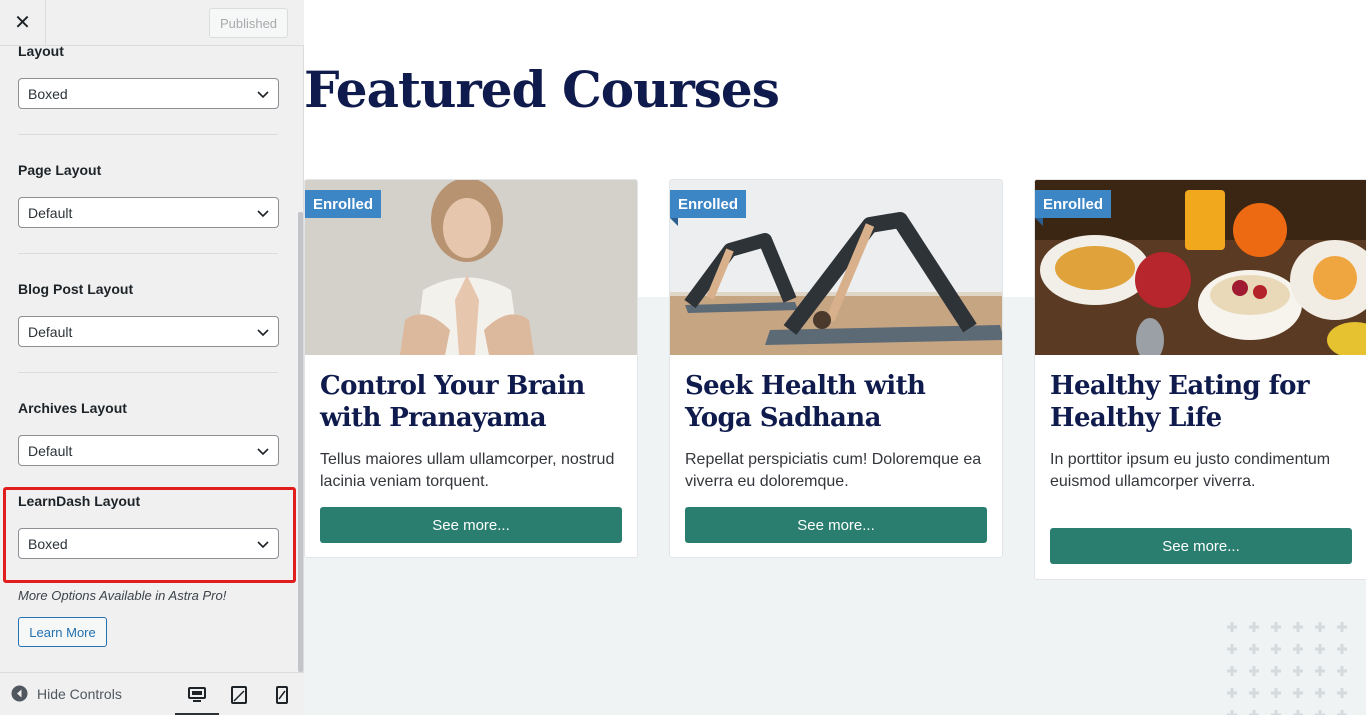  What do you see at coordinates (50, 450) in the screenshot?
I see `archives-layout-select-value: Default` at bounding box center [50, 450].